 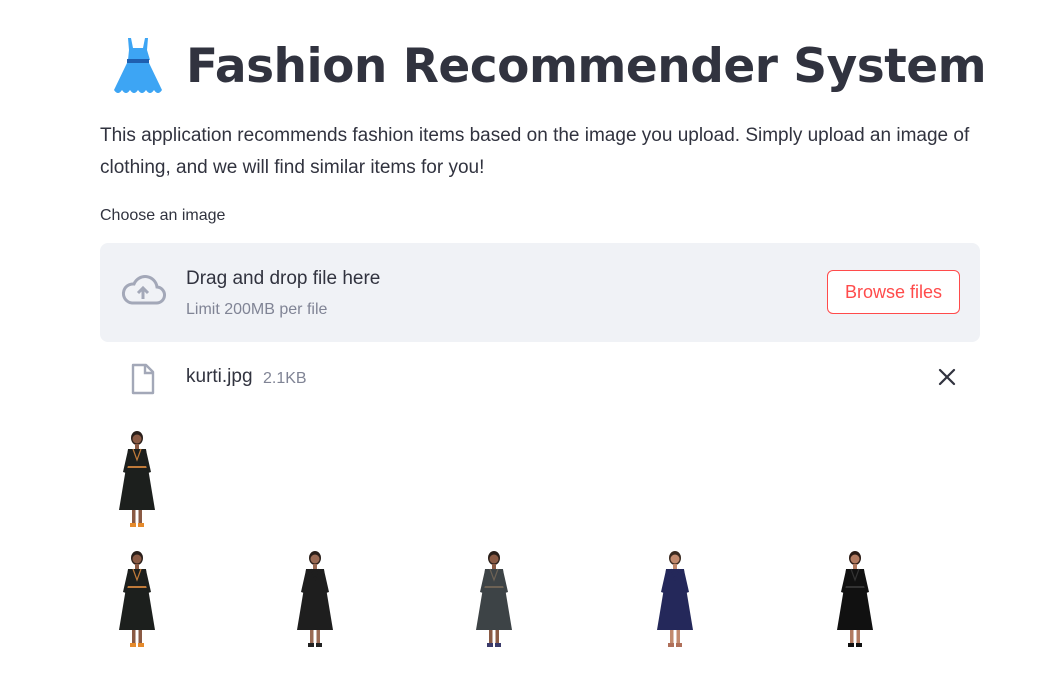 What do you see at coordinates (285, 378) in the screenshot?
I see `uploaded-file-size: 2.1KB` at bounding box center [285, 378].